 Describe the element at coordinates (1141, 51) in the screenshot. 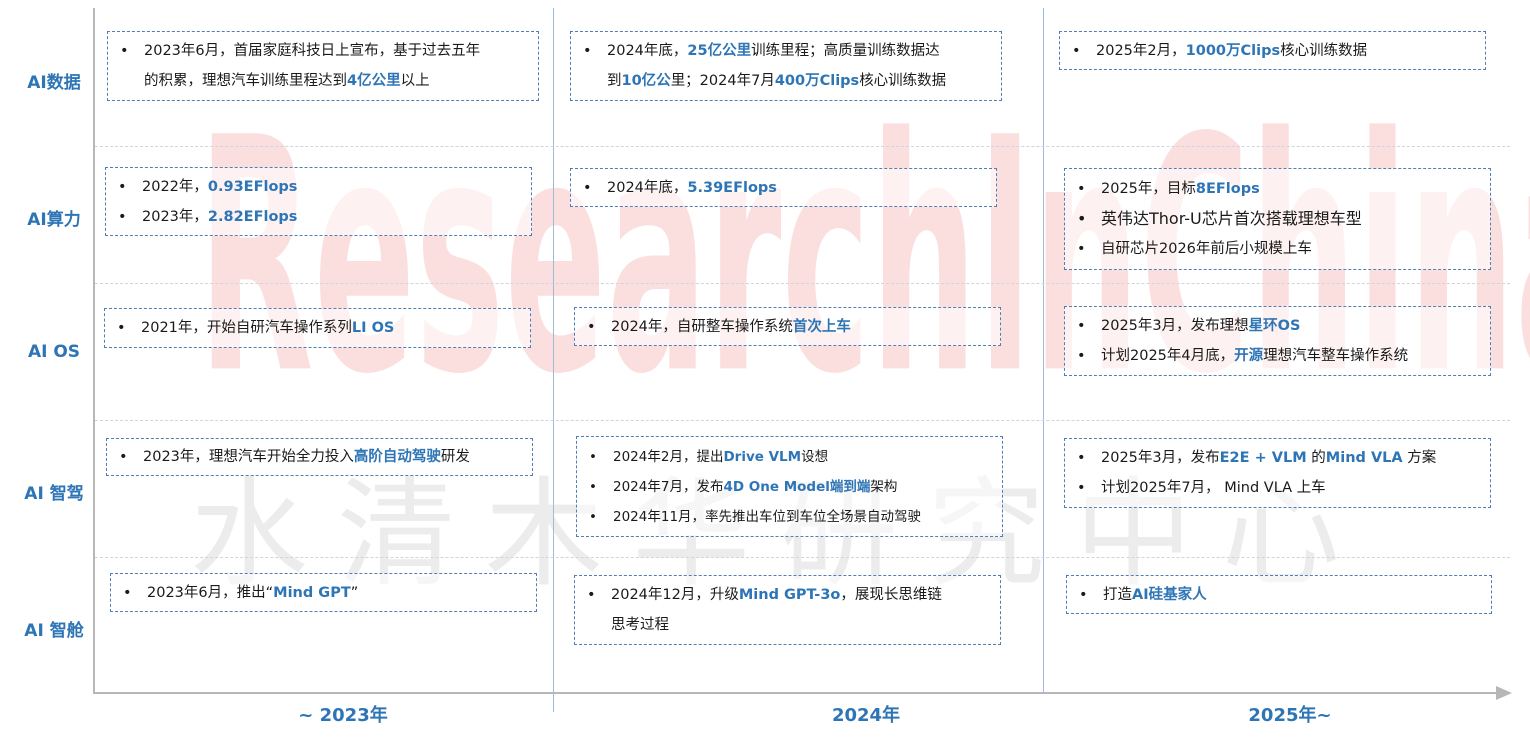

I see `plain-text: 2025年2月，` at that location.